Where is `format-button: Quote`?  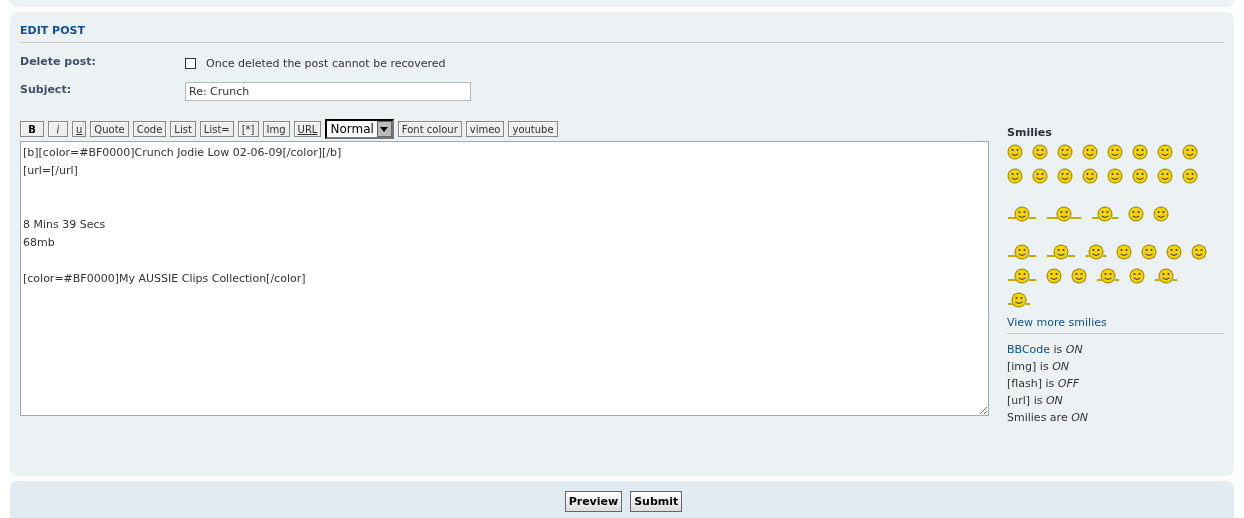
format-button: Quote is located at coordinates (109, 129).